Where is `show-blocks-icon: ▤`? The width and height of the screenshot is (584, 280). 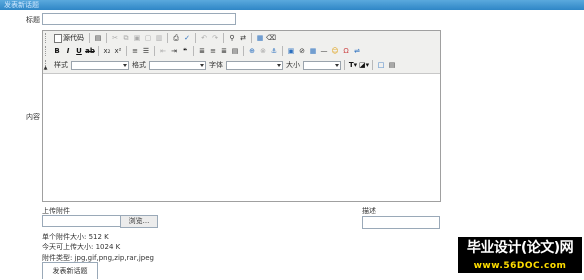 show-blocks-icon: ▤ is located at coordinates (392, 65).